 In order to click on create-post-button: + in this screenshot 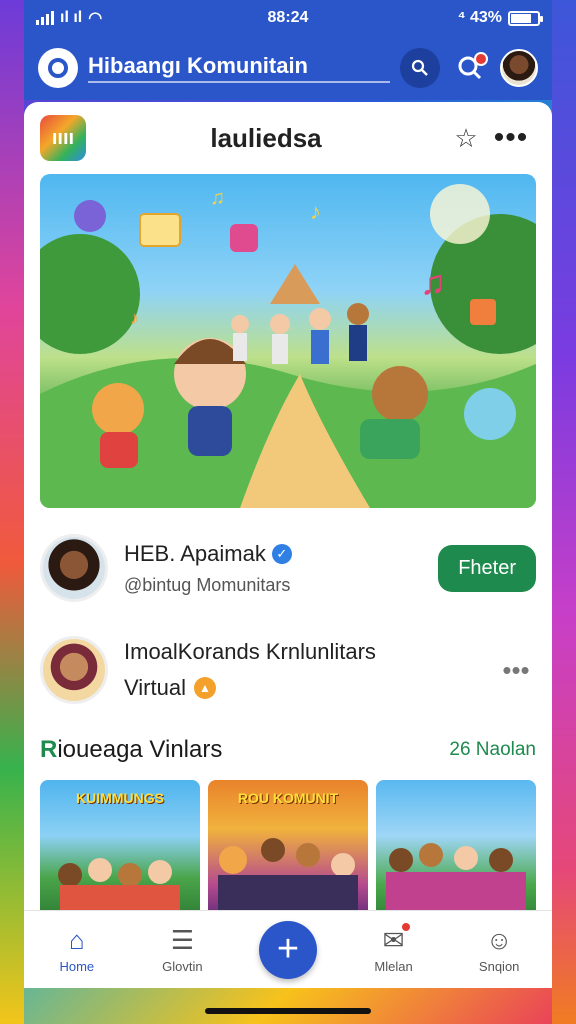, I will do `click(287, 949)`.